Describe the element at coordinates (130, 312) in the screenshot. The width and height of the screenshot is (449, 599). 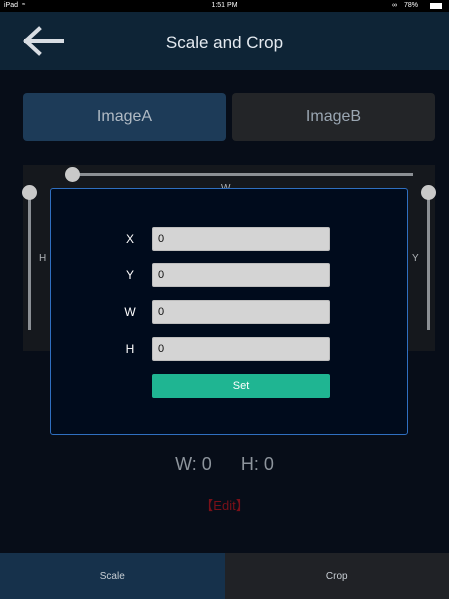
I see `w-label: W` at that location.